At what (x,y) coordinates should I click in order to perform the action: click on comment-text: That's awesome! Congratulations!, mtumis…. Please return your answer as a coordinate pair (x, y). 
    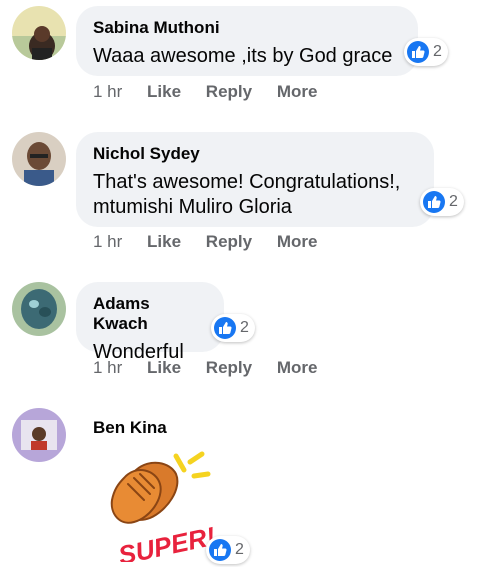
    Looking at the image, I should click on (247, 194).